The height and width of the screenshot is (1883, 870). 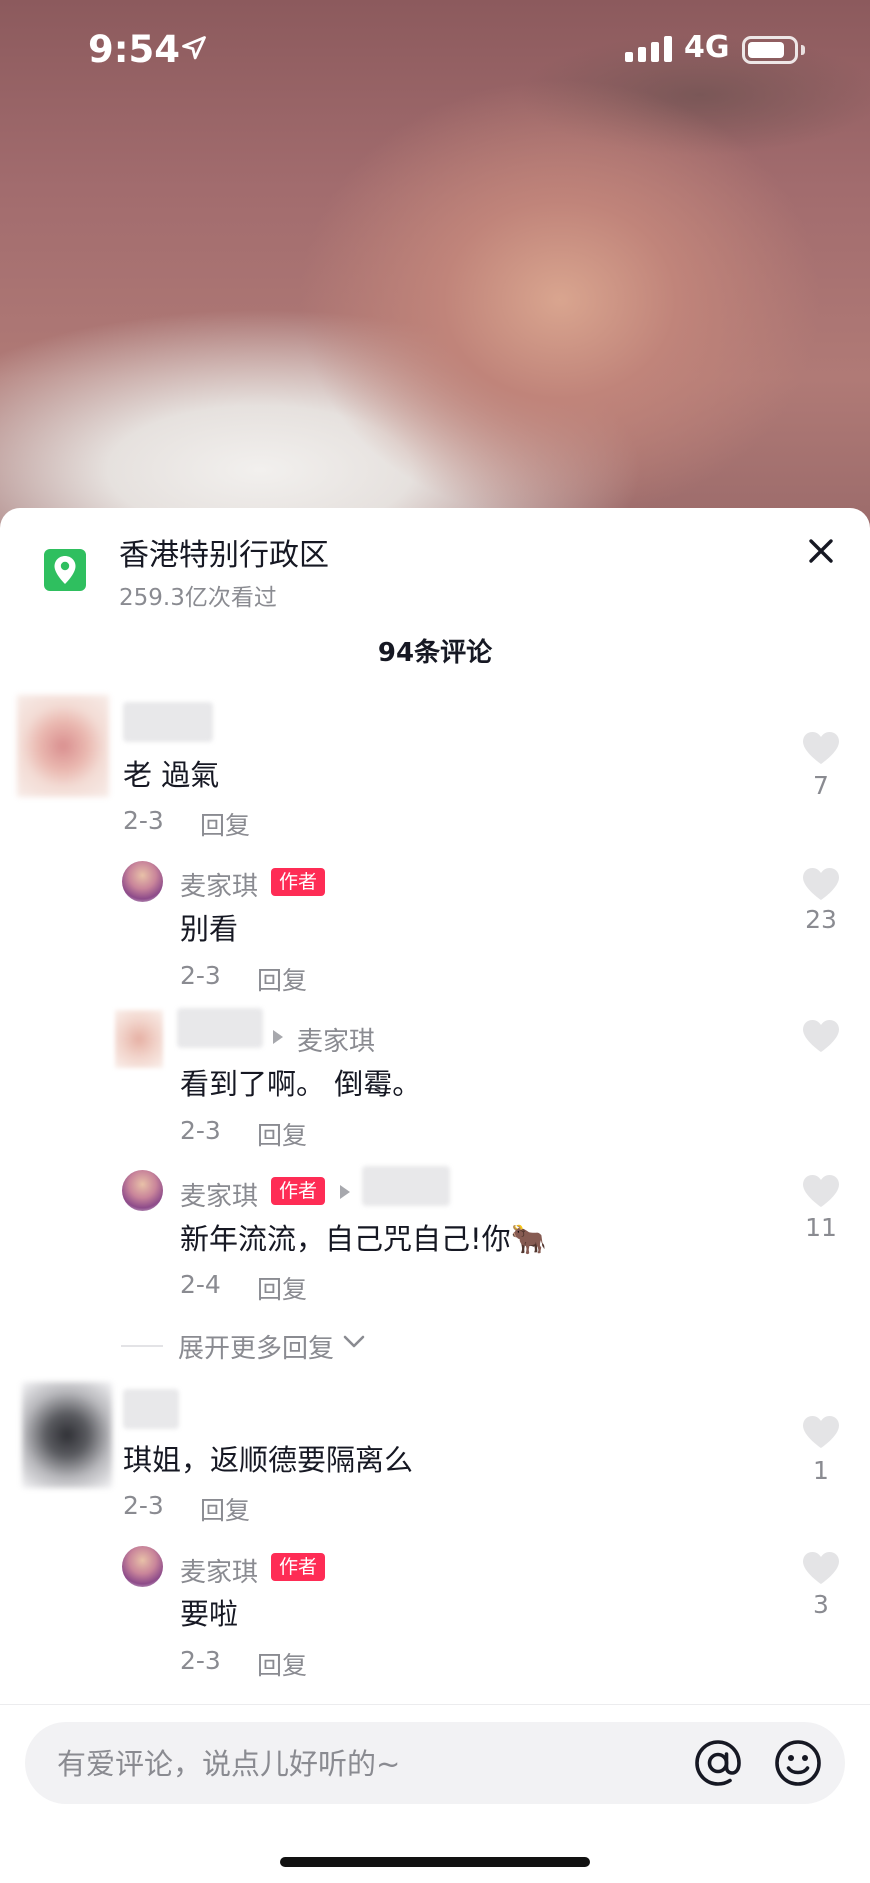 I want to click on reply-to-name: 麦家琪, so click(x=336, y=1039).